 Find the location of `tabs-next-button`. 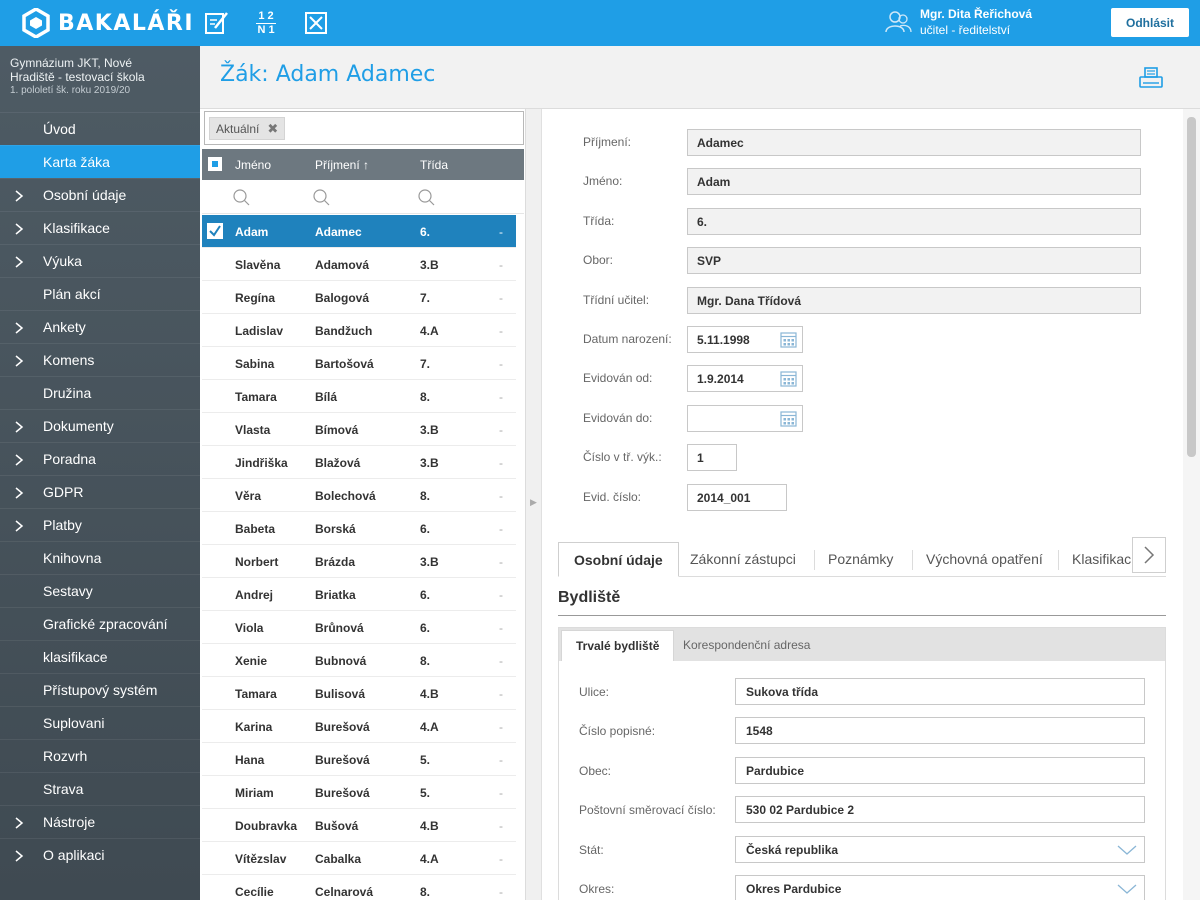

tabs-next-button is located at coordinates (1149, 555).